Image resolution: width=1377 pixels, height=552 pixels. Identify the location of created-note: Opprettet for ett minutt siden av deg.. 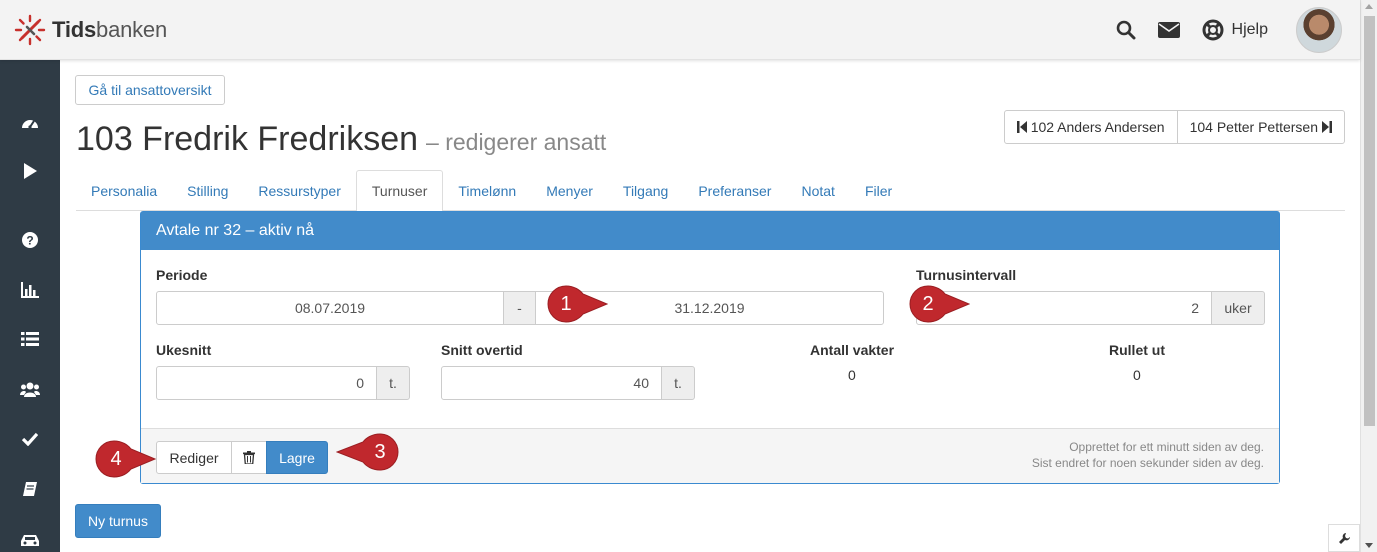
(1166, 447).